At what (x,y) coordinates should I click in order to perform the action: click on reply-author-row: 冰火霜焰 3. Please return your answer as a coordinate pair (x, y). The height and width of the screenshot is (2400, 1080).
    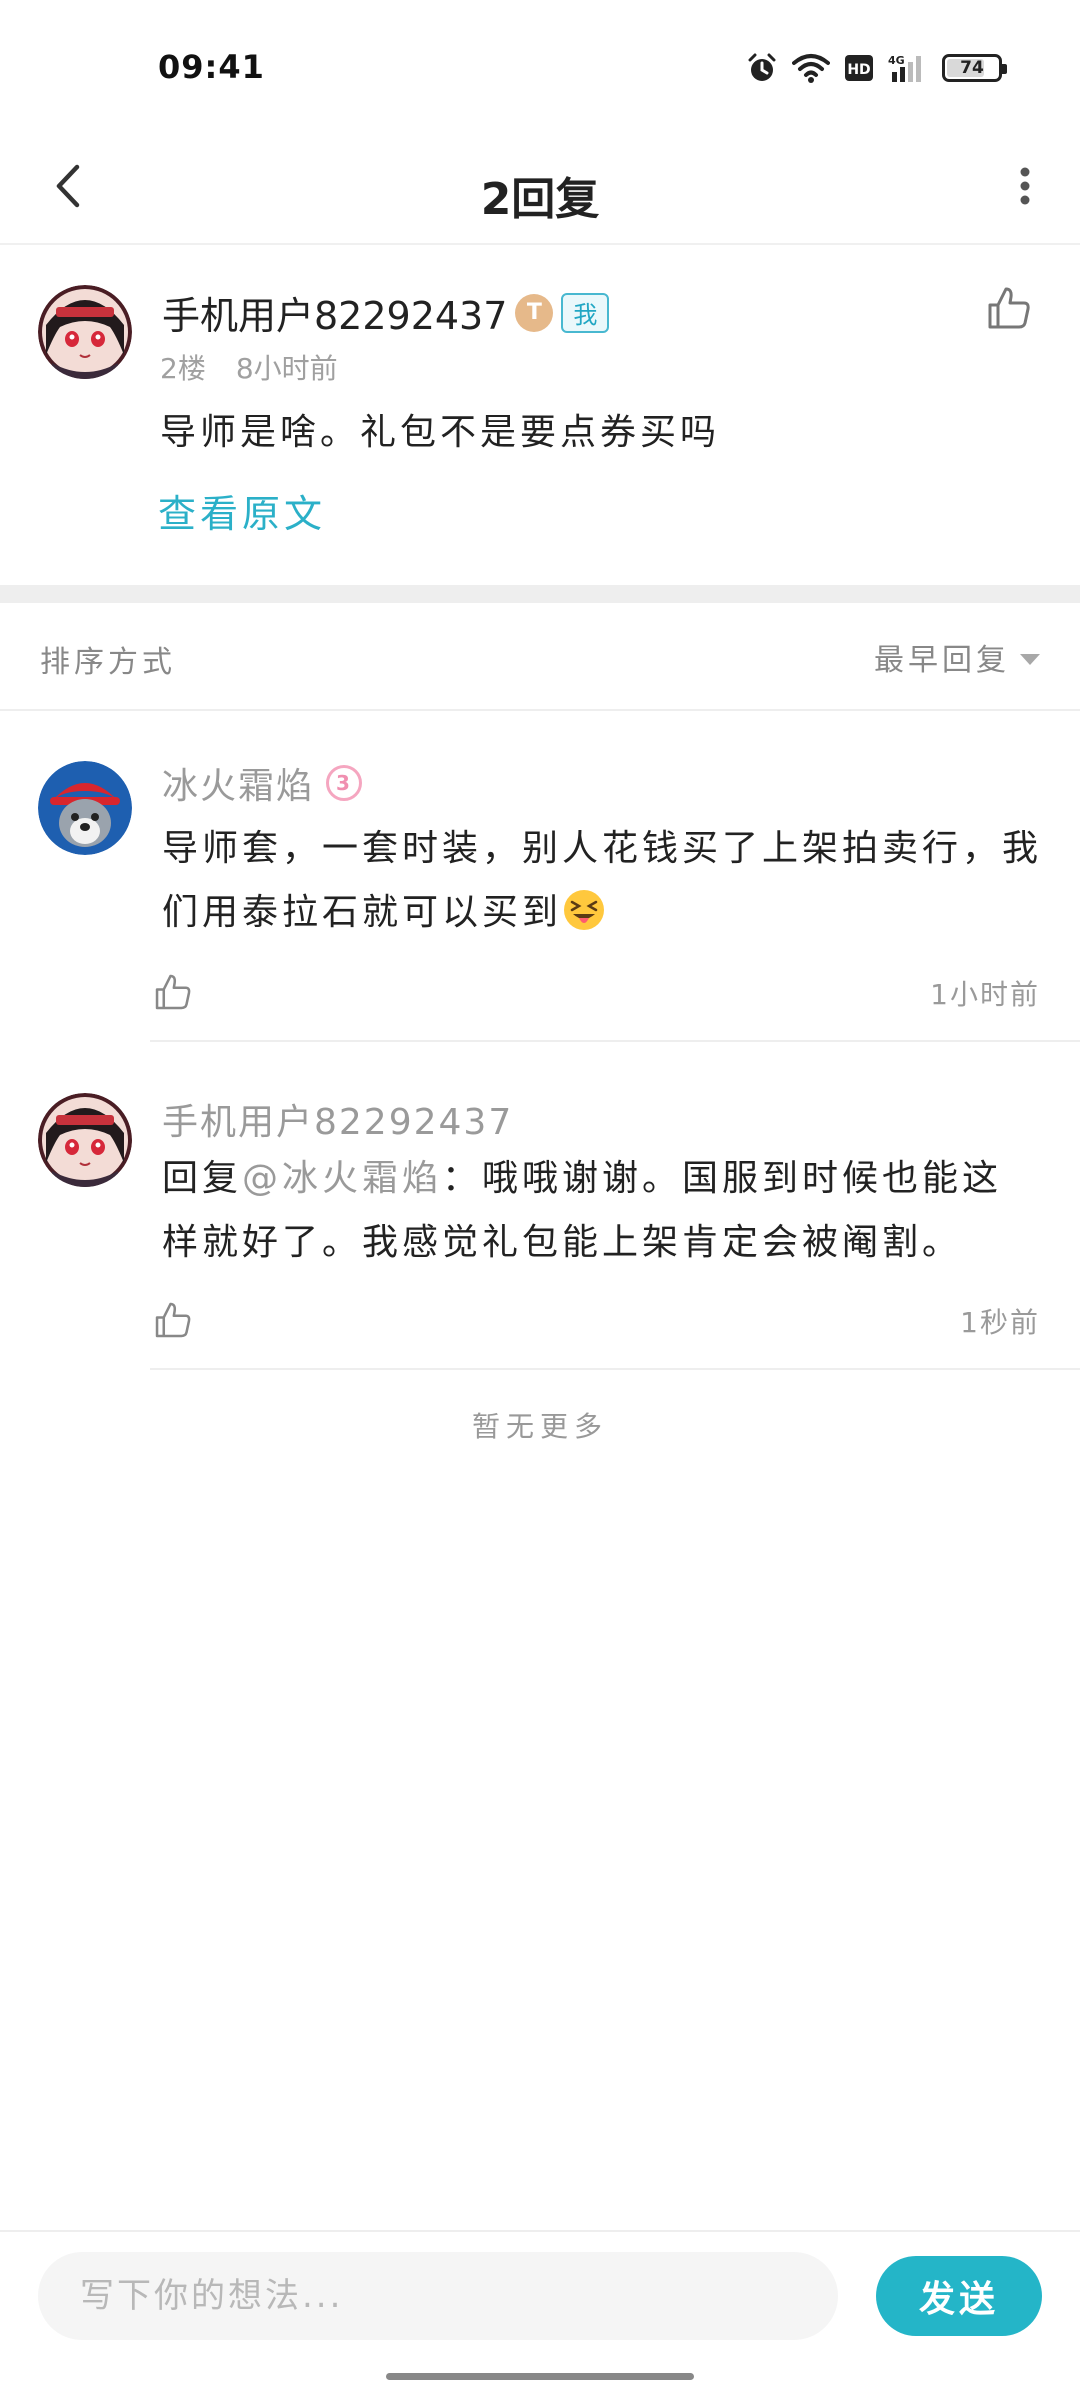
    Looking at the image, I should click on (262, 783).